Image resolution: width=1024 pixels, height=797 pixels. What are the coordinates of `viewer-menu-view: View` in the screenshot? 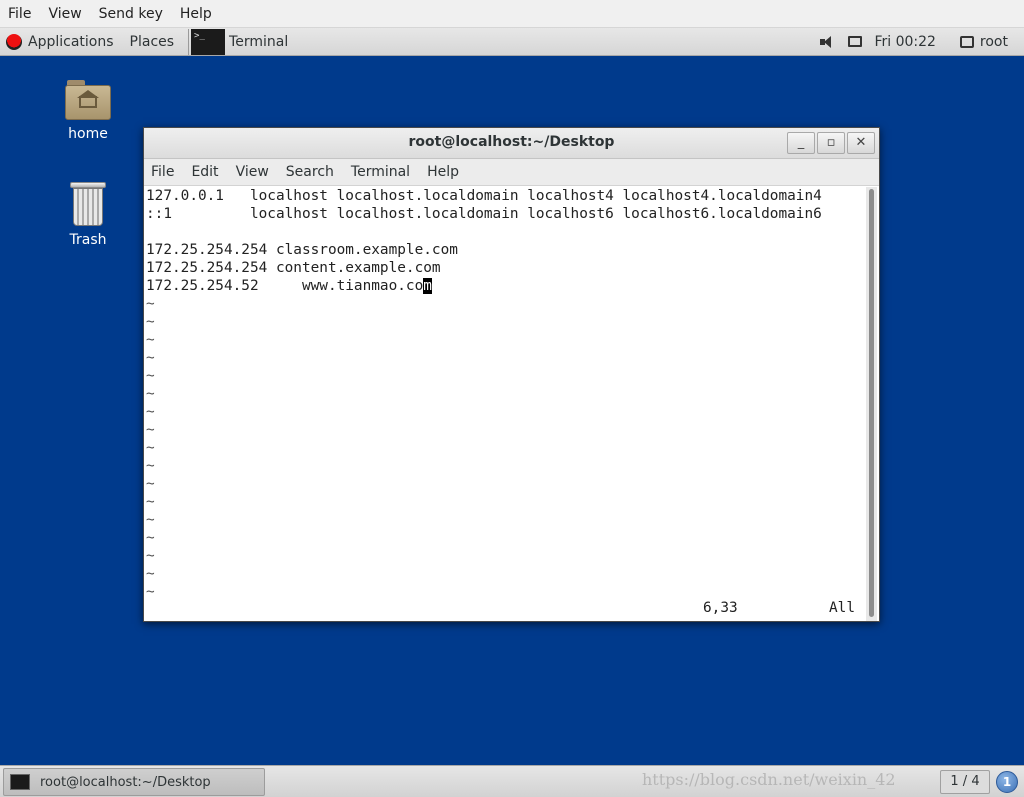 It's located at (64, 14).